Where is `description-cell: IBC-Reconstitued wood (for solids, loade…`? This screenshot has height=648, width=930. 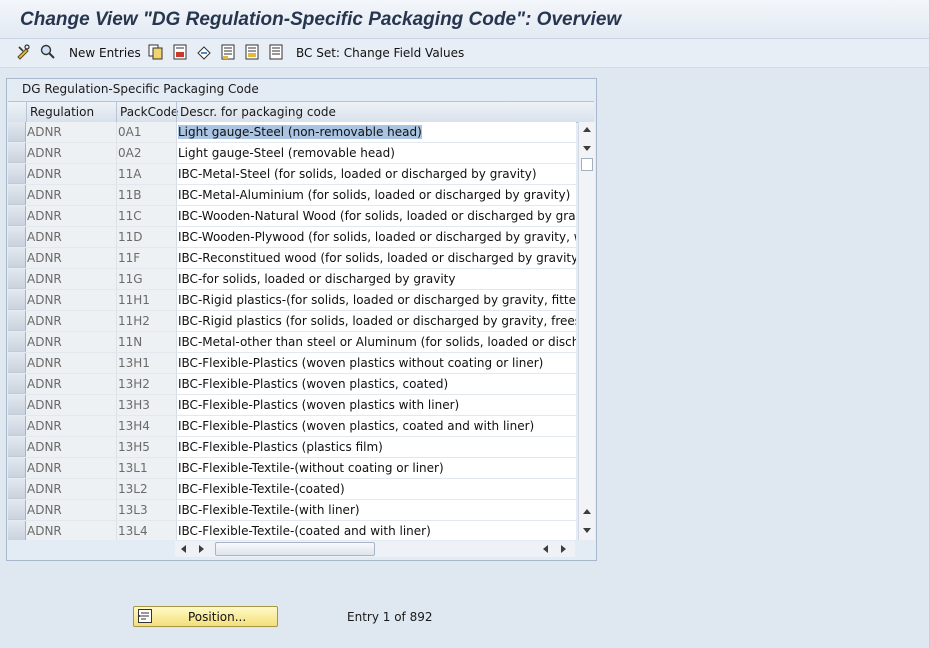
description-cell: IBC-Reconstitued wood (for solids, loade… is located at coordinates (376, 258).